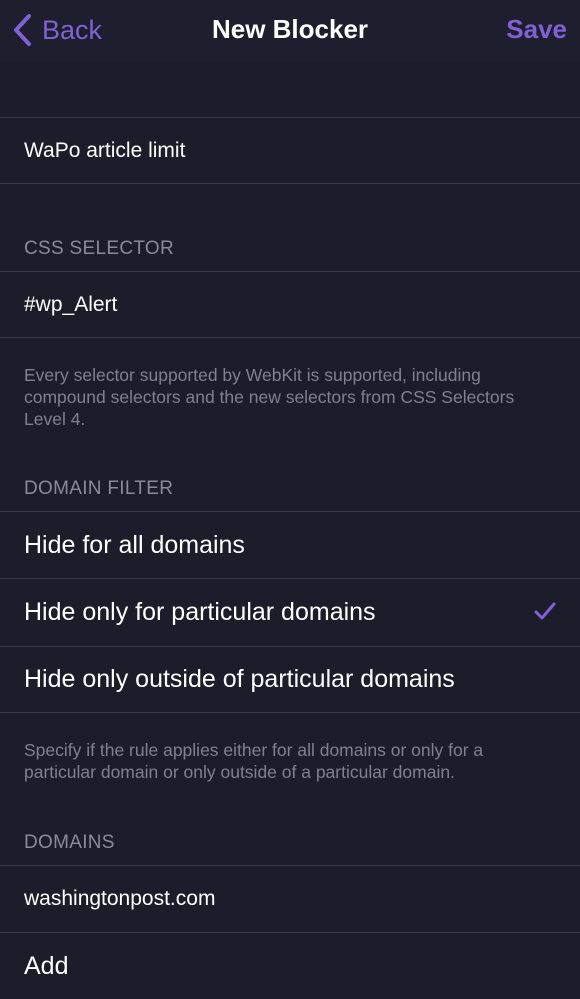 The image size is (580, 999). I want to click on domain-filter-option-label: Hide only outside of particular domains, so click(239, 679).